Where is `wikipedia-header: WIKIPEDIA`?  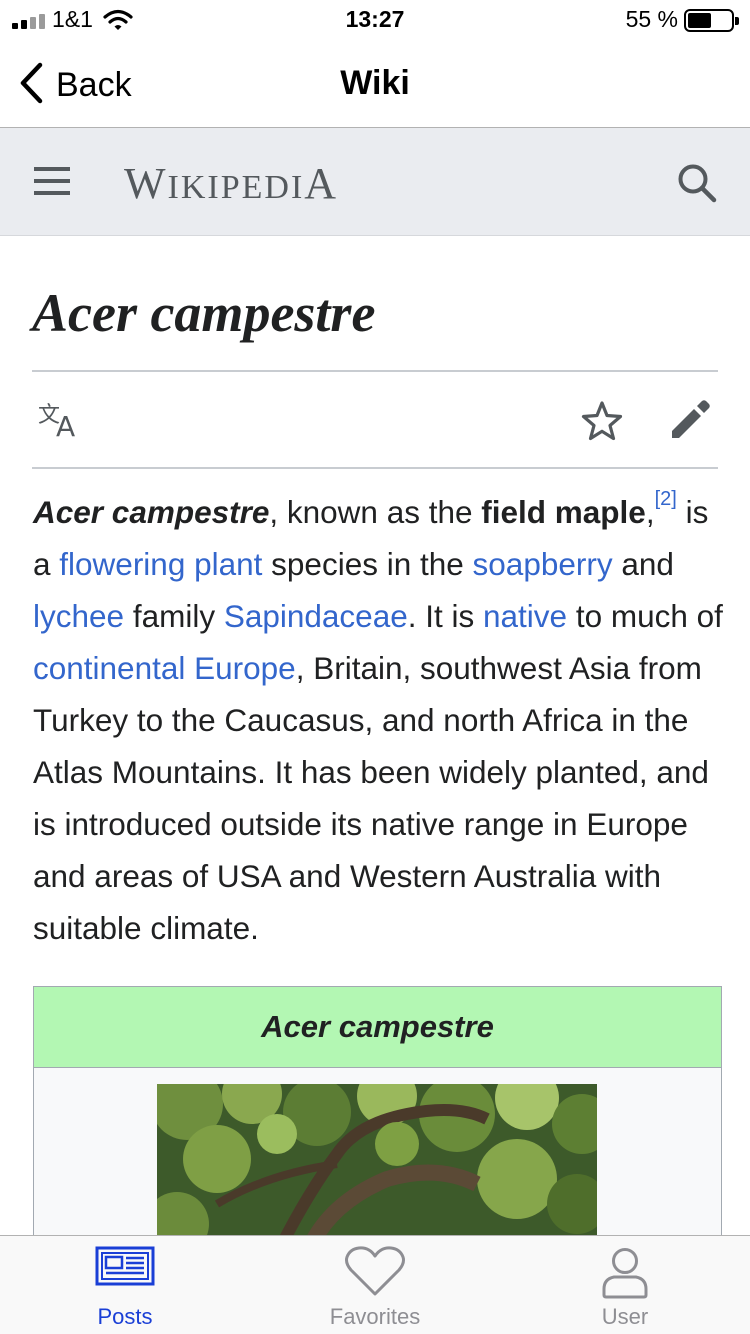
wikipedia-header: WIKIPEDIA is located at coordinates (375, 182).